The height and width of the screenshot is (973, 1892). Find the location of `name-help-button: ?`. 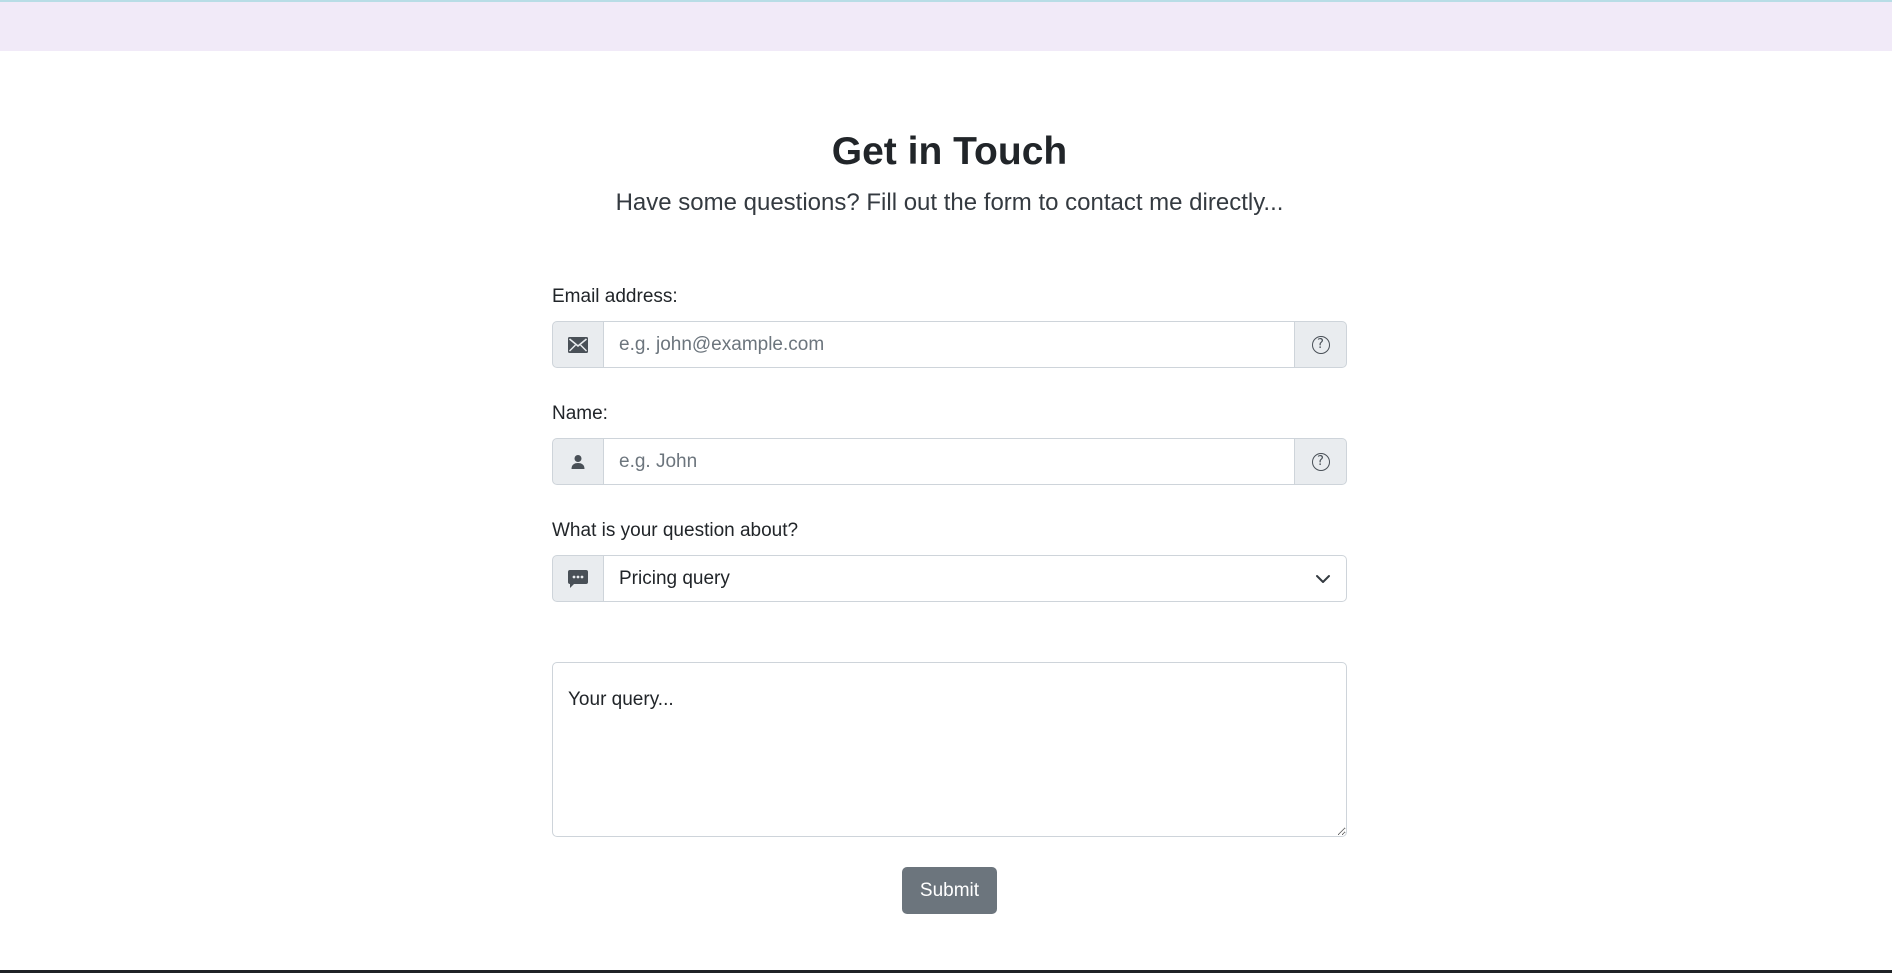

name-help-button: ? is located at coordinates (1321, 461).